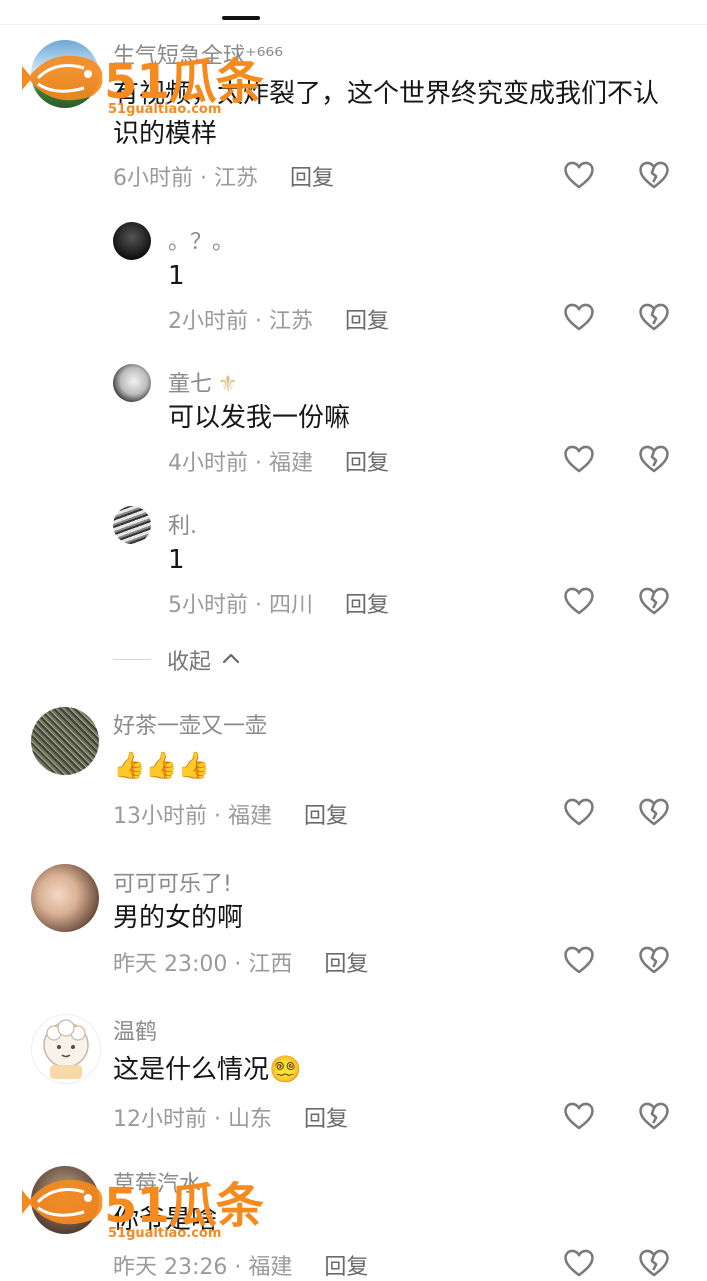 This screenshot has width=707, height=1281. What do you see at coordinates (241, 18) in the screenshot?
I see `active-tab-indicator` at bounding box center [241, 18].